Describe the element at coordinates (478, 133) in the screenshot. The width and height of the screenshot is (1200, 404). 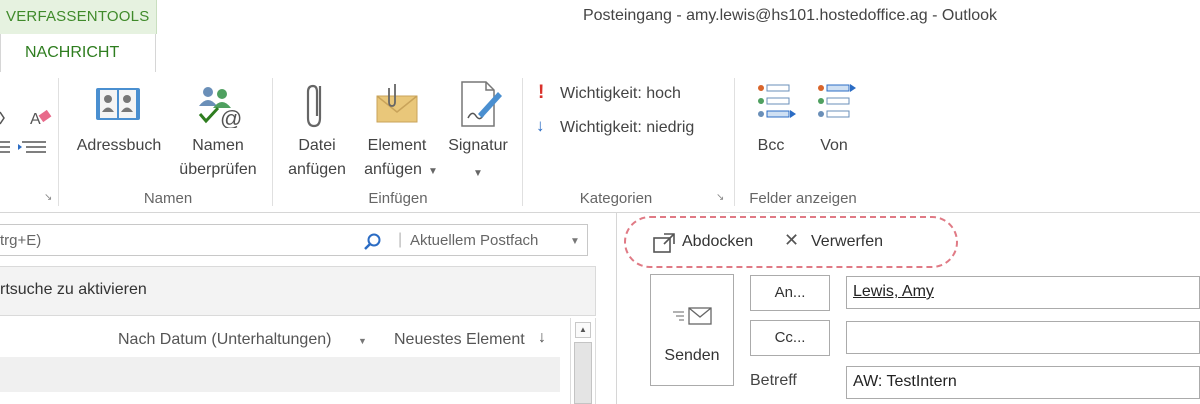
I see `signature-button: Signatur ▼` at that location.